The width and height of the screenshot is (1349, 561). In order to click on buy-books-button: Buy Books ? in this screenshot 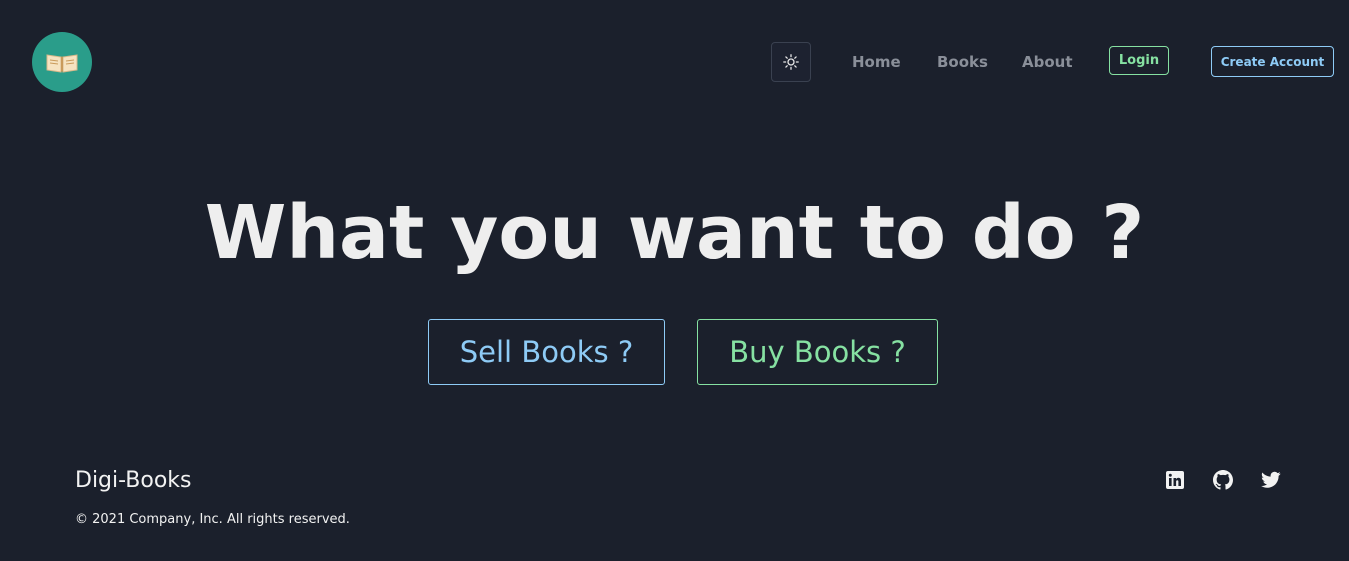, I will do `click(817, 352)`.